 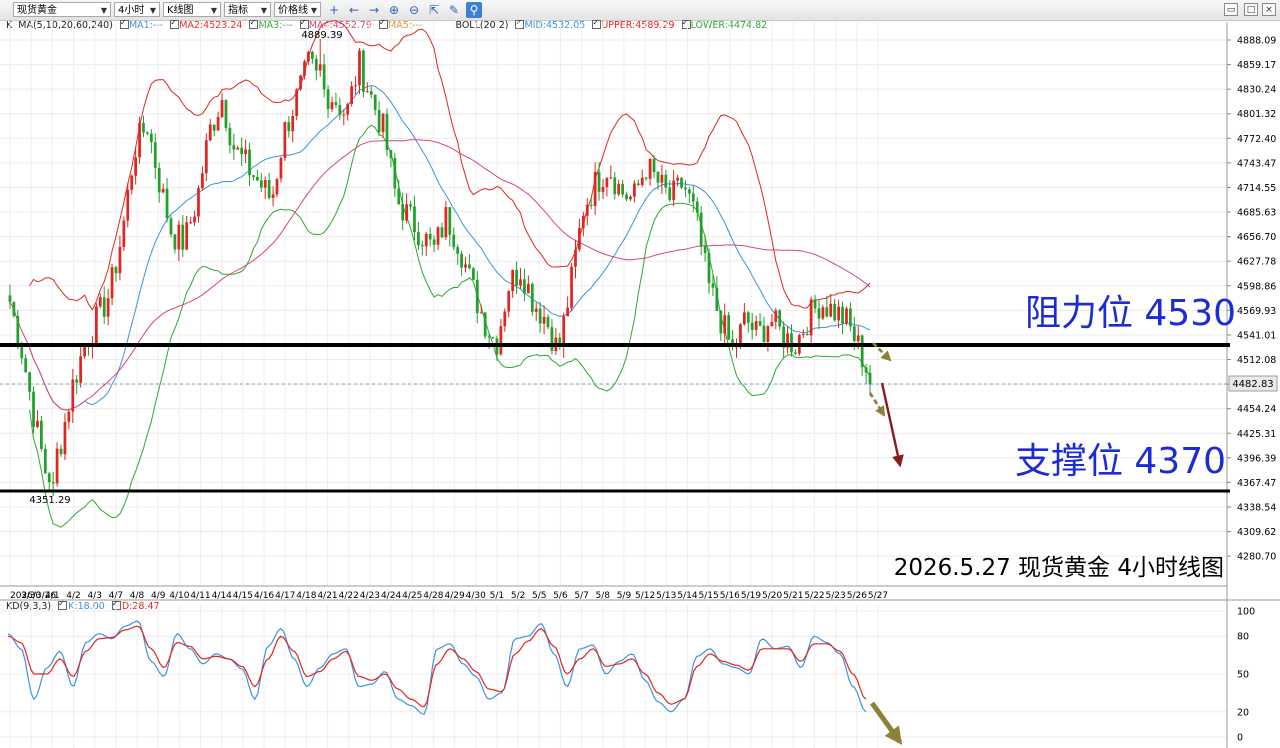 I want to click on x-tick-label: 5/14, so click(x=687, y=596).